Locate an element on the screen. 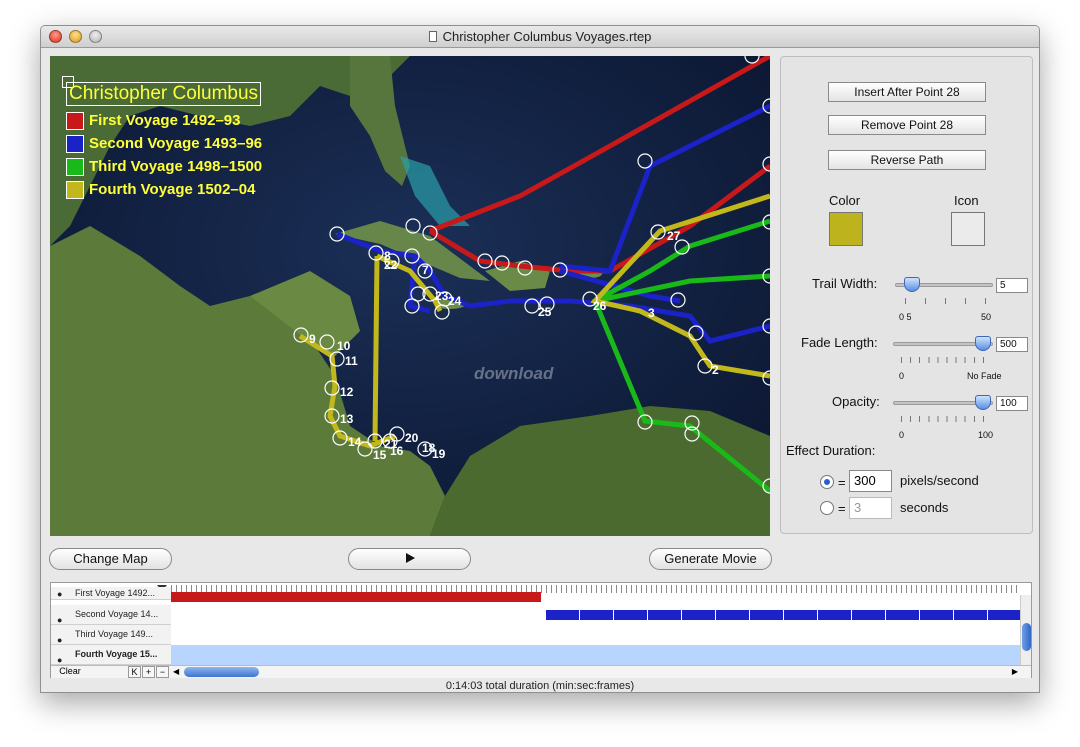 The image size is (1080, 747). pixels-per-second-radio is located at coordinates (827, 482).